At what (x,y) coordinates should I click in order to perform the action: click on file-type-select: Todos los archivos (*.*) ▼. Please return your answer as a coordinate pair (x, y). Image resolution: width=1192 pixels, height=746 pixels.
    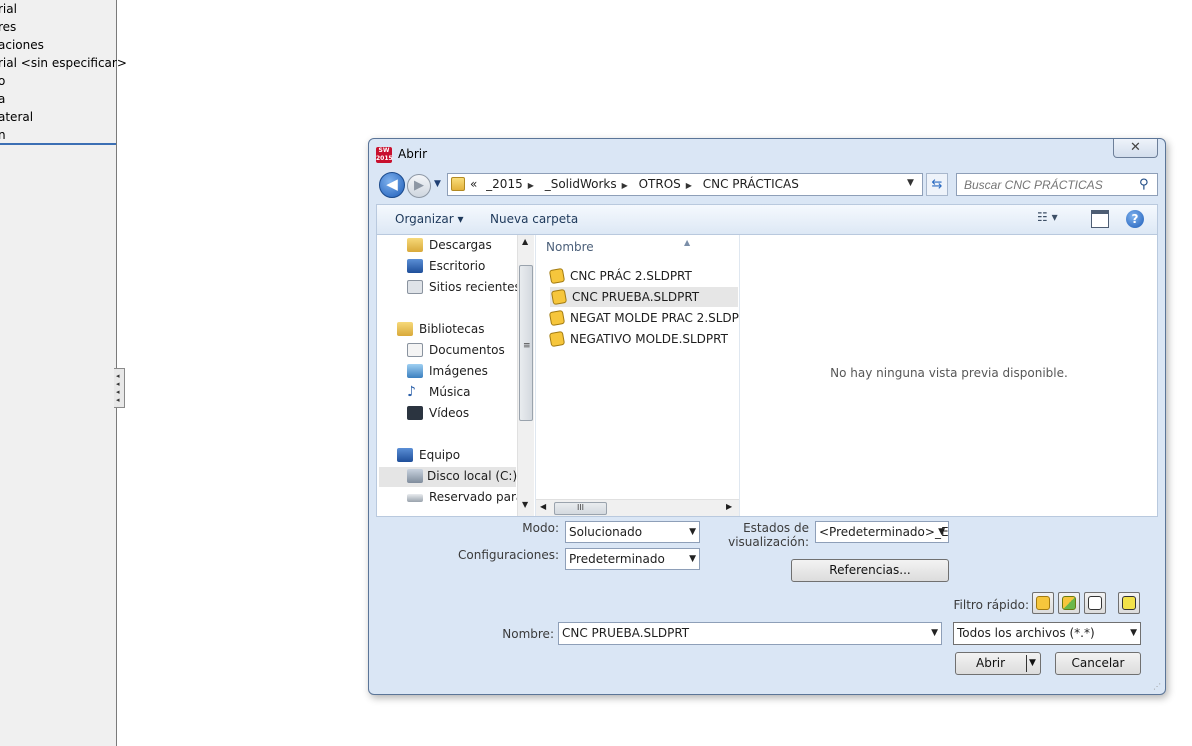
    Looking at the image, I should click on (1047, 633).